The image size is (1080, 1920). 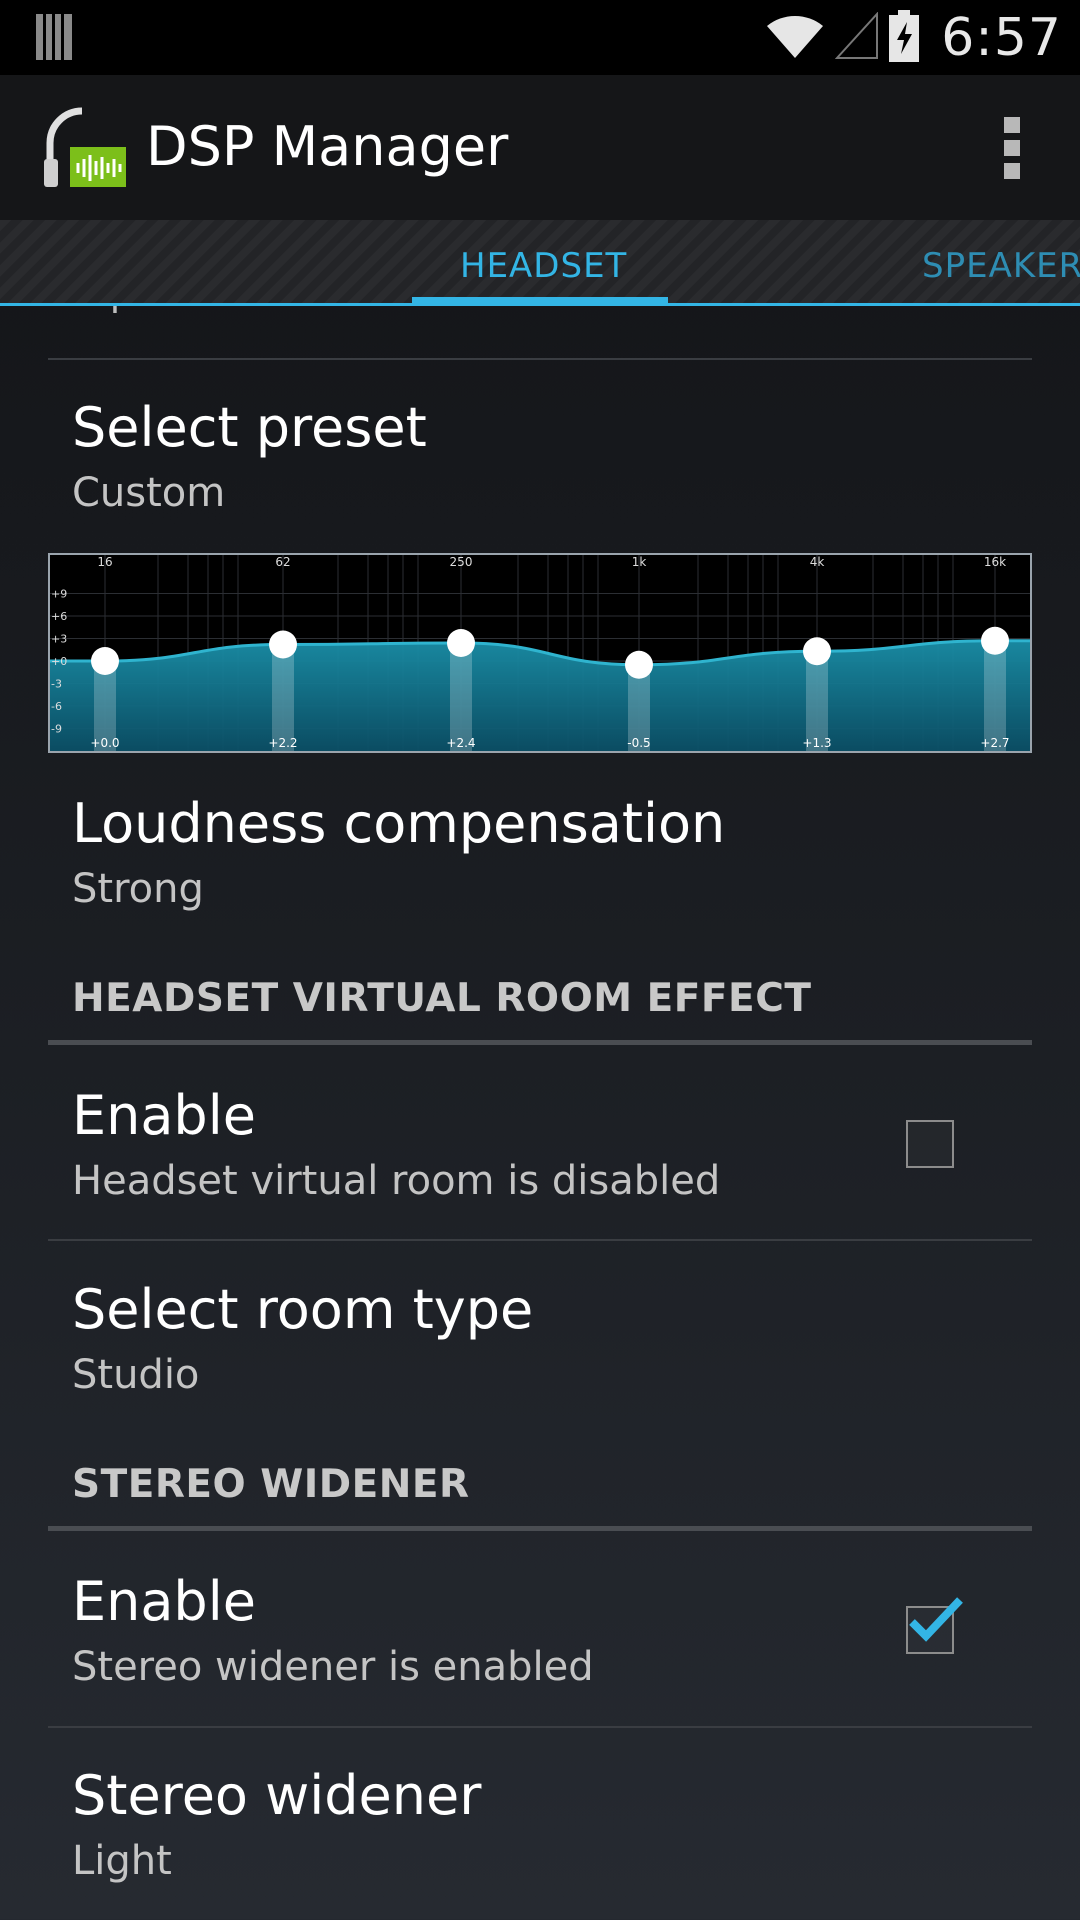 I want to click on check-icon, so click(x=936, y=1619).